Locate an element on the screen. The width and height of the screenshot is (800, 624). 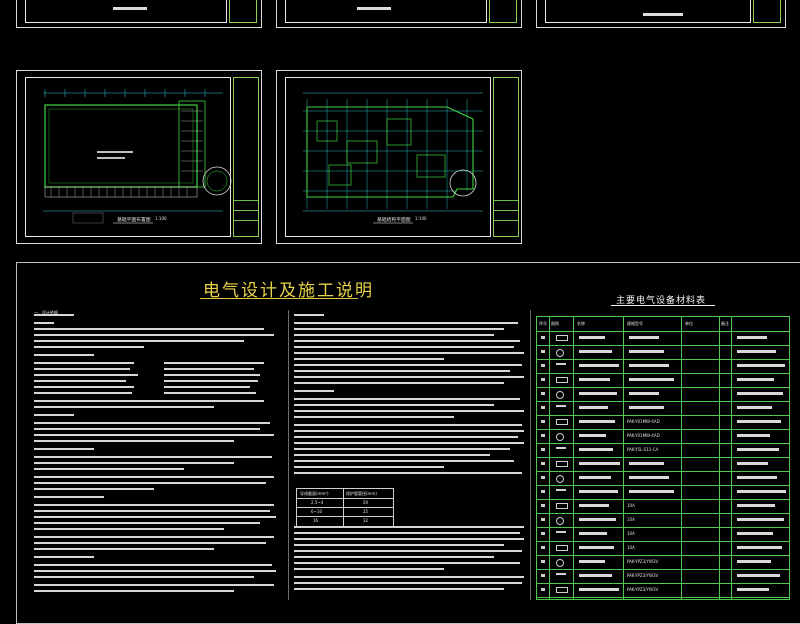
conduit-cell: 32 is located at coordinates (366, 520).